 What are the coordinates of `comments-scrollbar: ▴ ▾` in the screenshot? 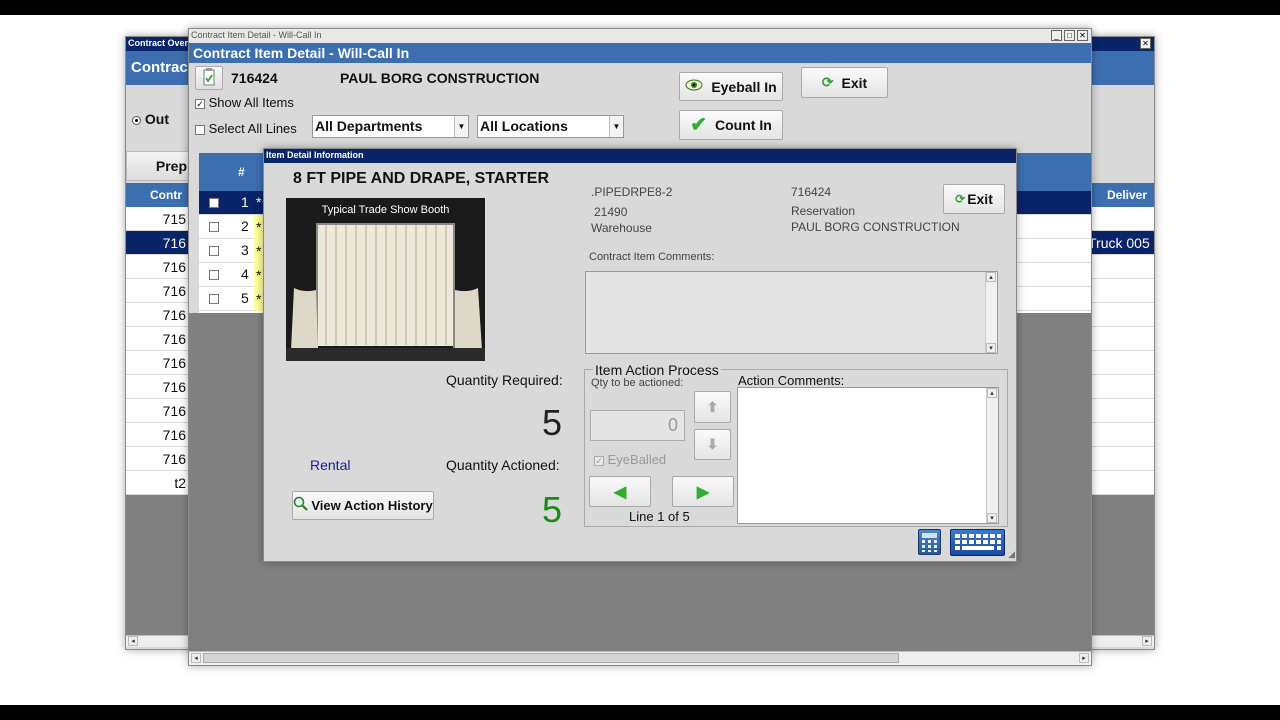 It's located at (991, 312).